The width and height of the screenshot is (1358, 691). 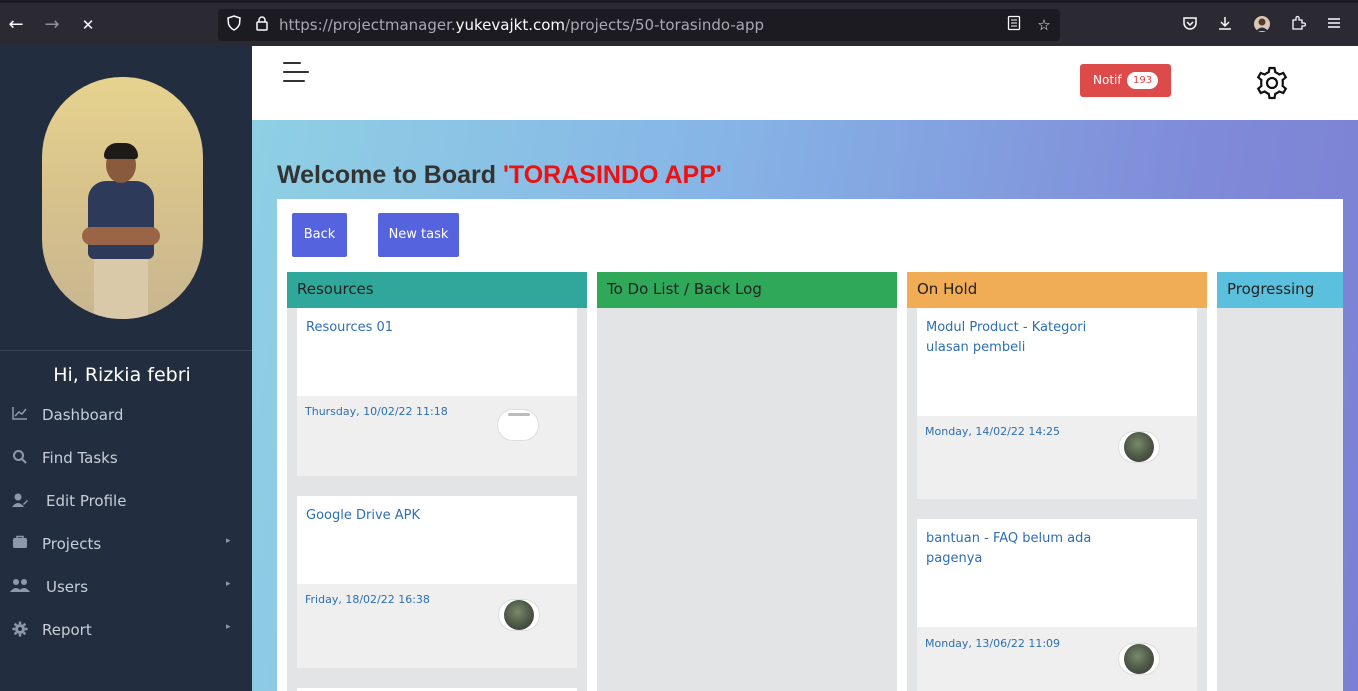 I want to click on sidebar-item-report: Report ▸, so click(x=126, y=630).